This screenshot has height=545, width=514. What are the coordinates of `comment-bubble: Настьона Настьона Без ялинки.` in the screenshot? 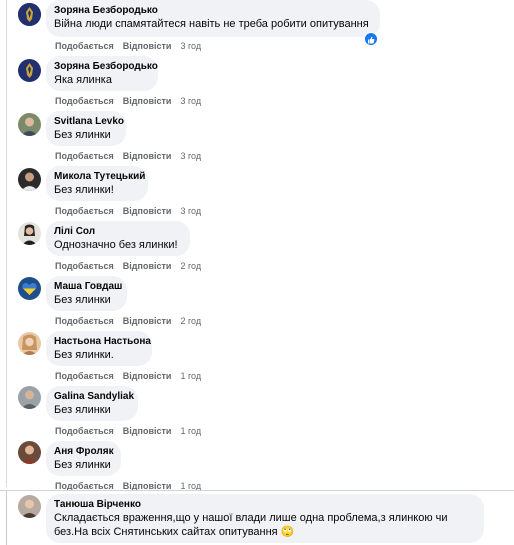 It's located at (99, 348).